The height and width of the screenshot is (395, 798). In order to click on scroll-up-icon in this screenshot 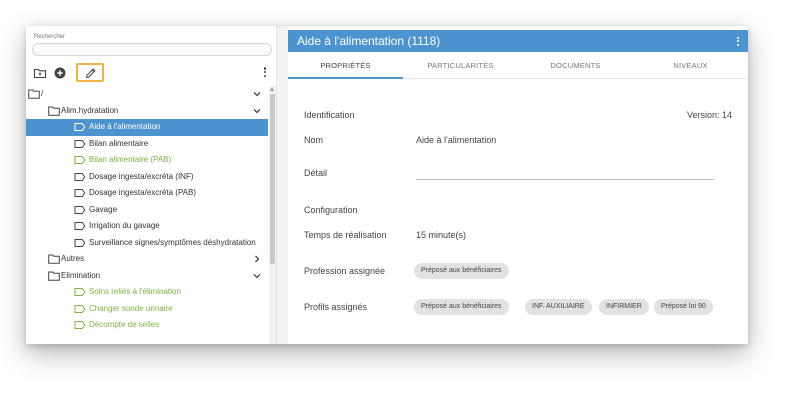, I will do `click(272, 89)`.